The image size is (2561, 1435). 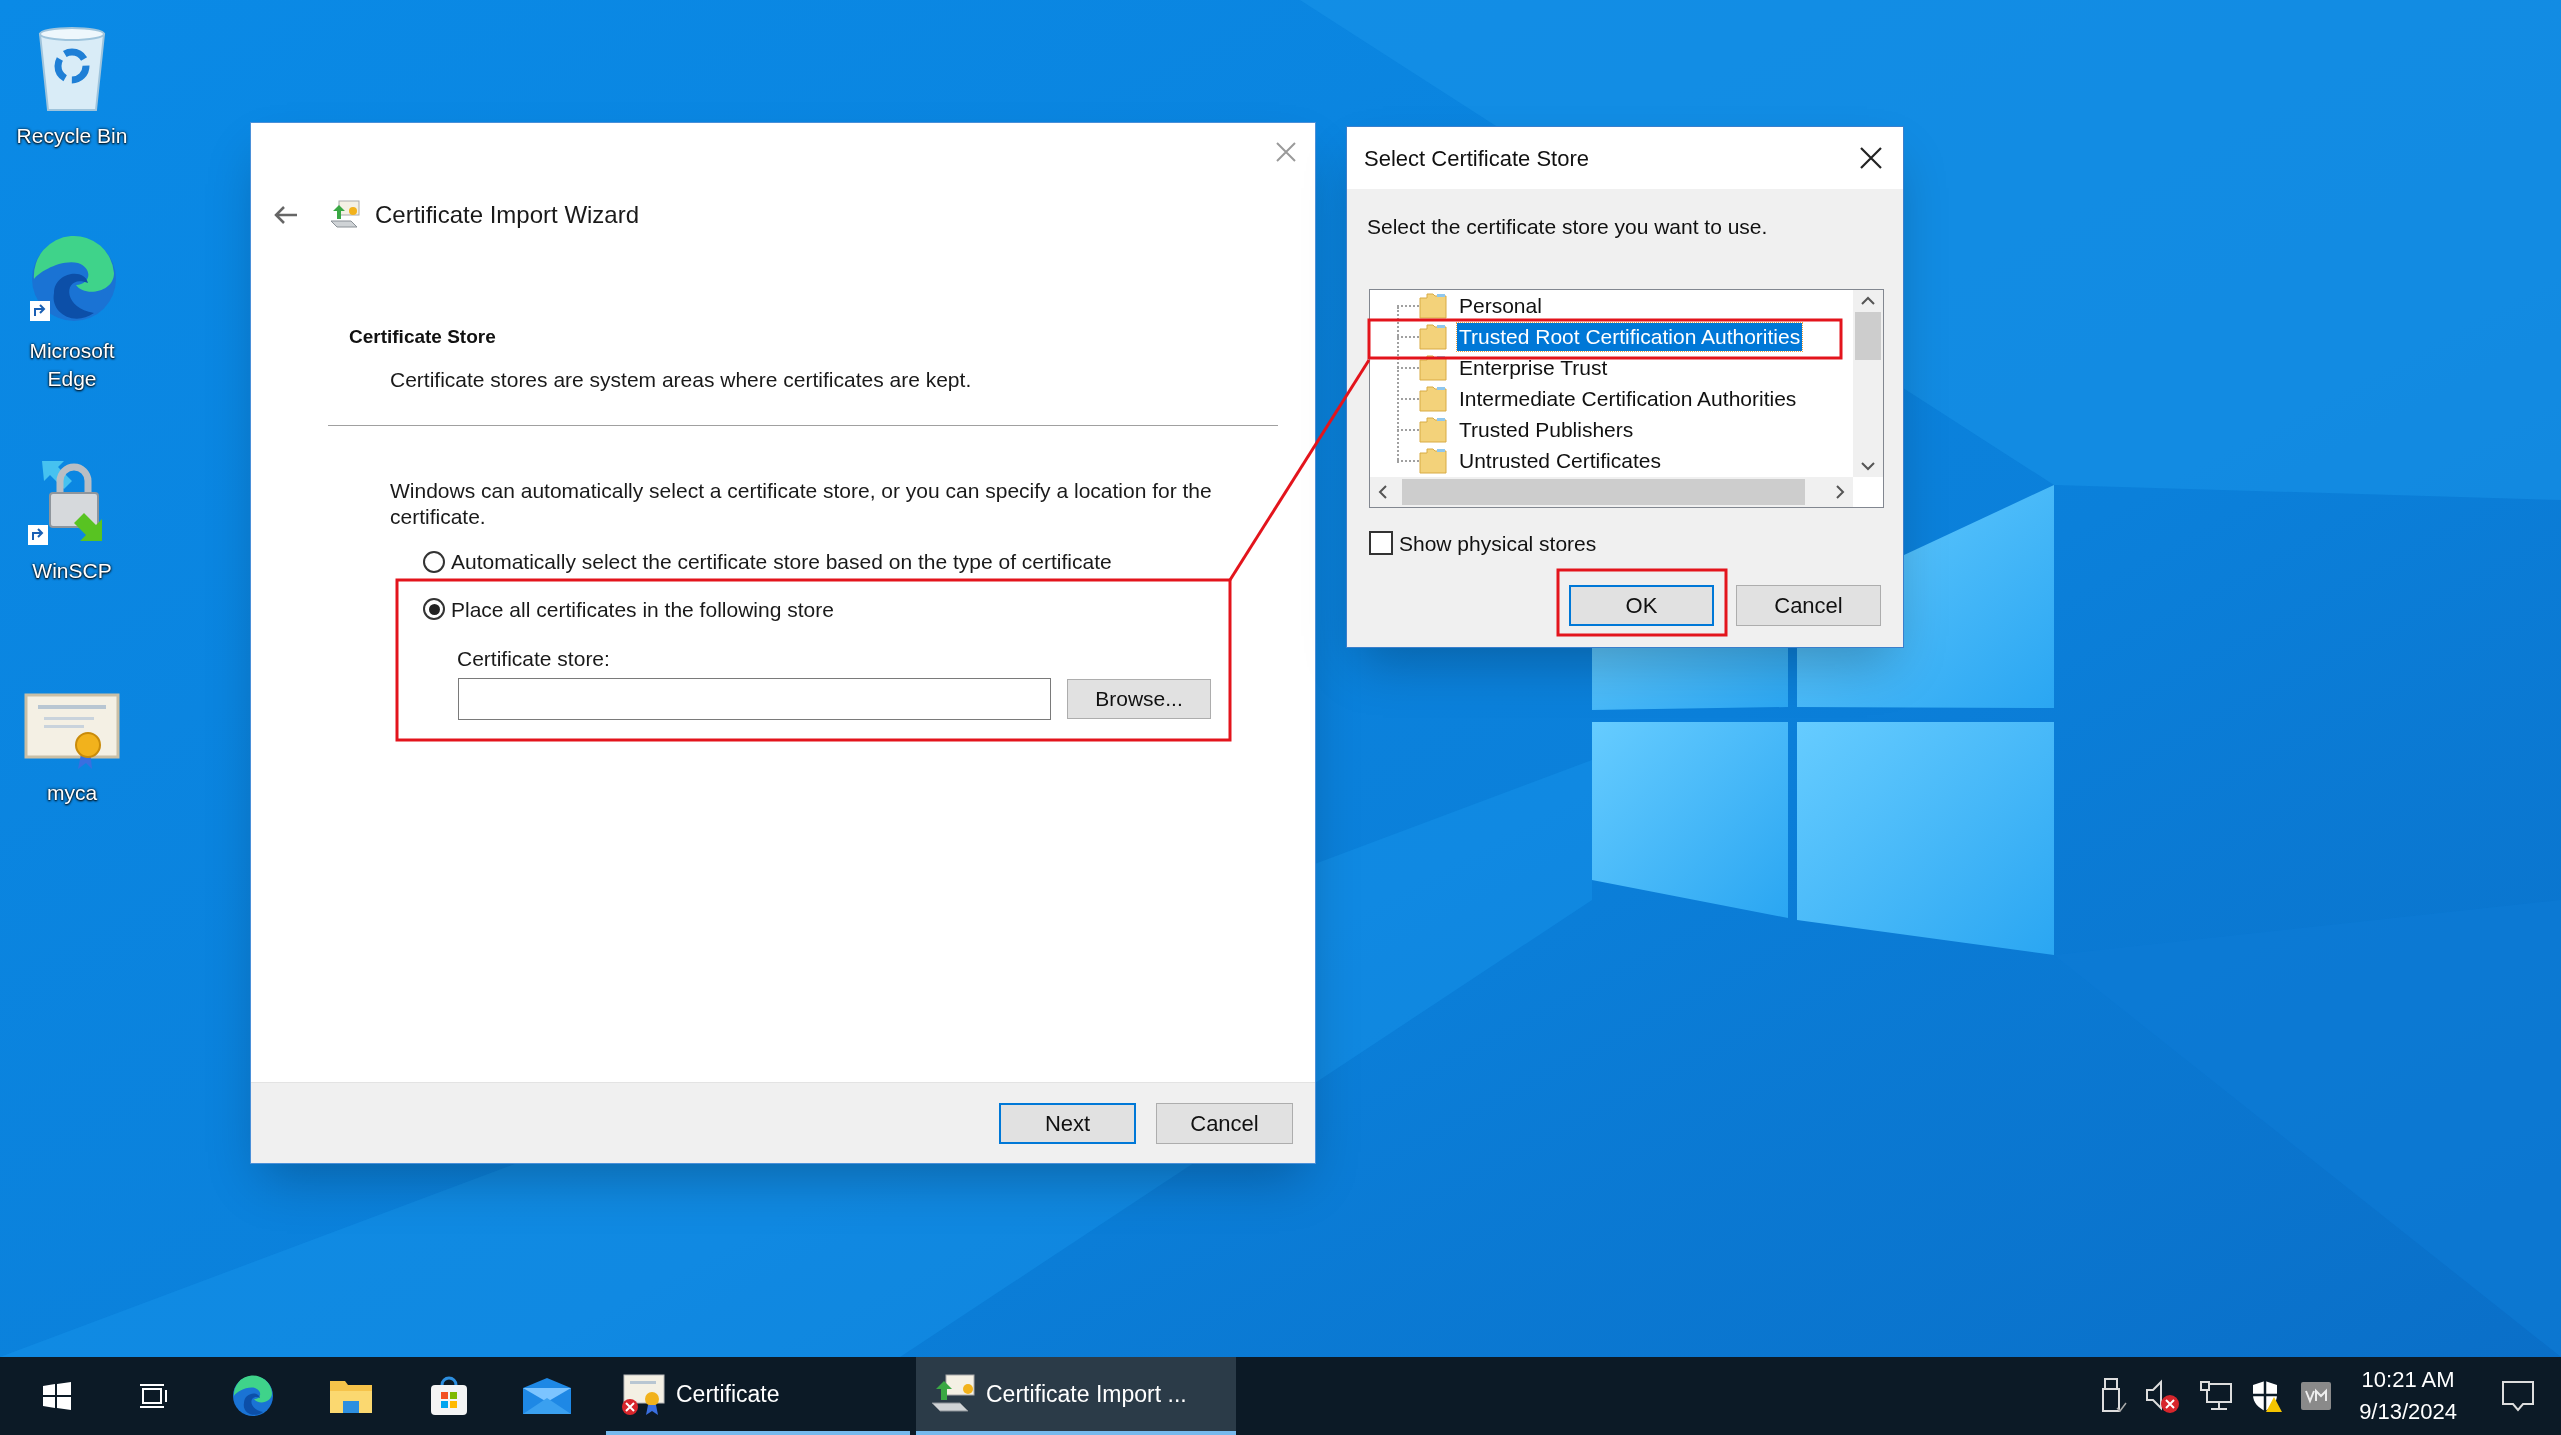 What do you see at coordinates (681, 379) in the screenshot?
I see `section-description: Certificate stores are system areas where certificates are kept.` at bounding box center [681, 379].